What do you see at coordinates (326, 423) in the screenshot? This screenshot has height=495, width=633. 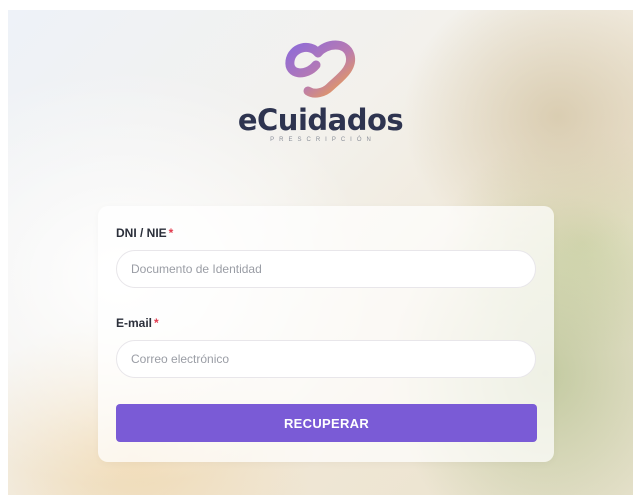 I see `recover-button: RECUPERAR` at bounding box center [326, 423].